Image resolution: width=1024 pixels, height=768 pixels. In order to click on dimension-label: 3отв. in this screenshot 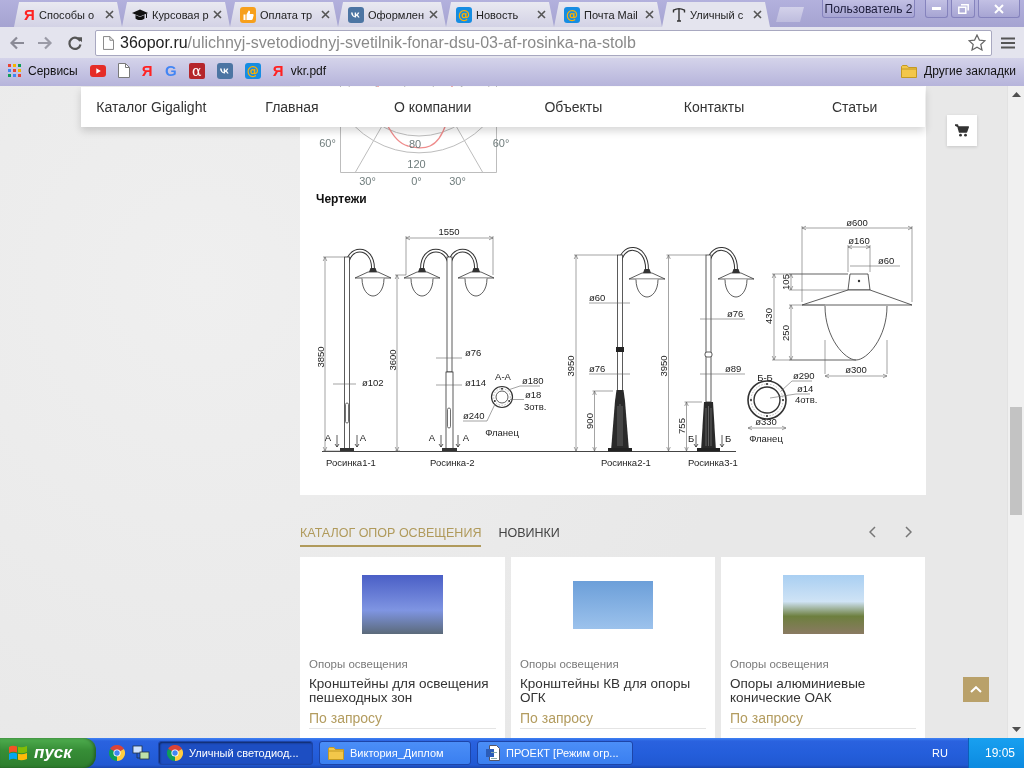, I will do `click(535, 406)`.